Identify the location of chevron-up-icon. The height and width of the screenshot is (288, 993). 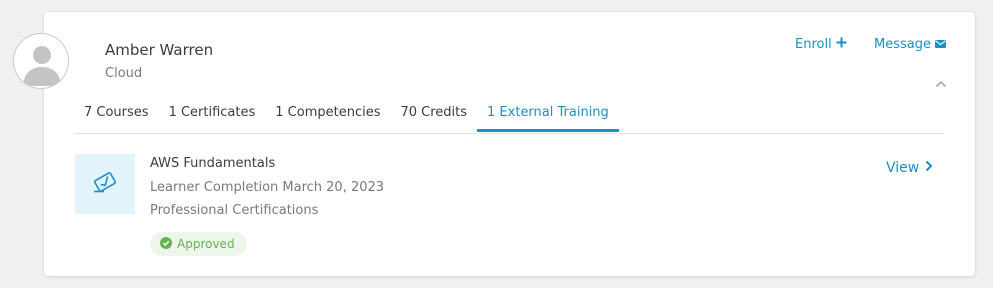
(941, 83).